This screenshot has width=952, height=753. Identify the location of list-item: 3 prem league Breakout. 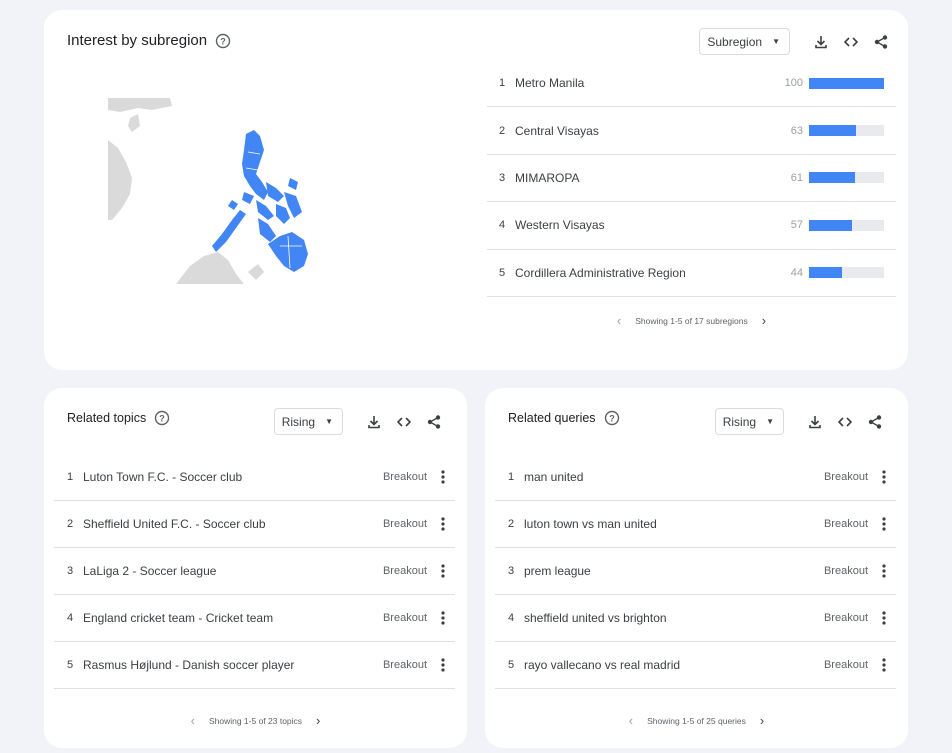
(695, 571).